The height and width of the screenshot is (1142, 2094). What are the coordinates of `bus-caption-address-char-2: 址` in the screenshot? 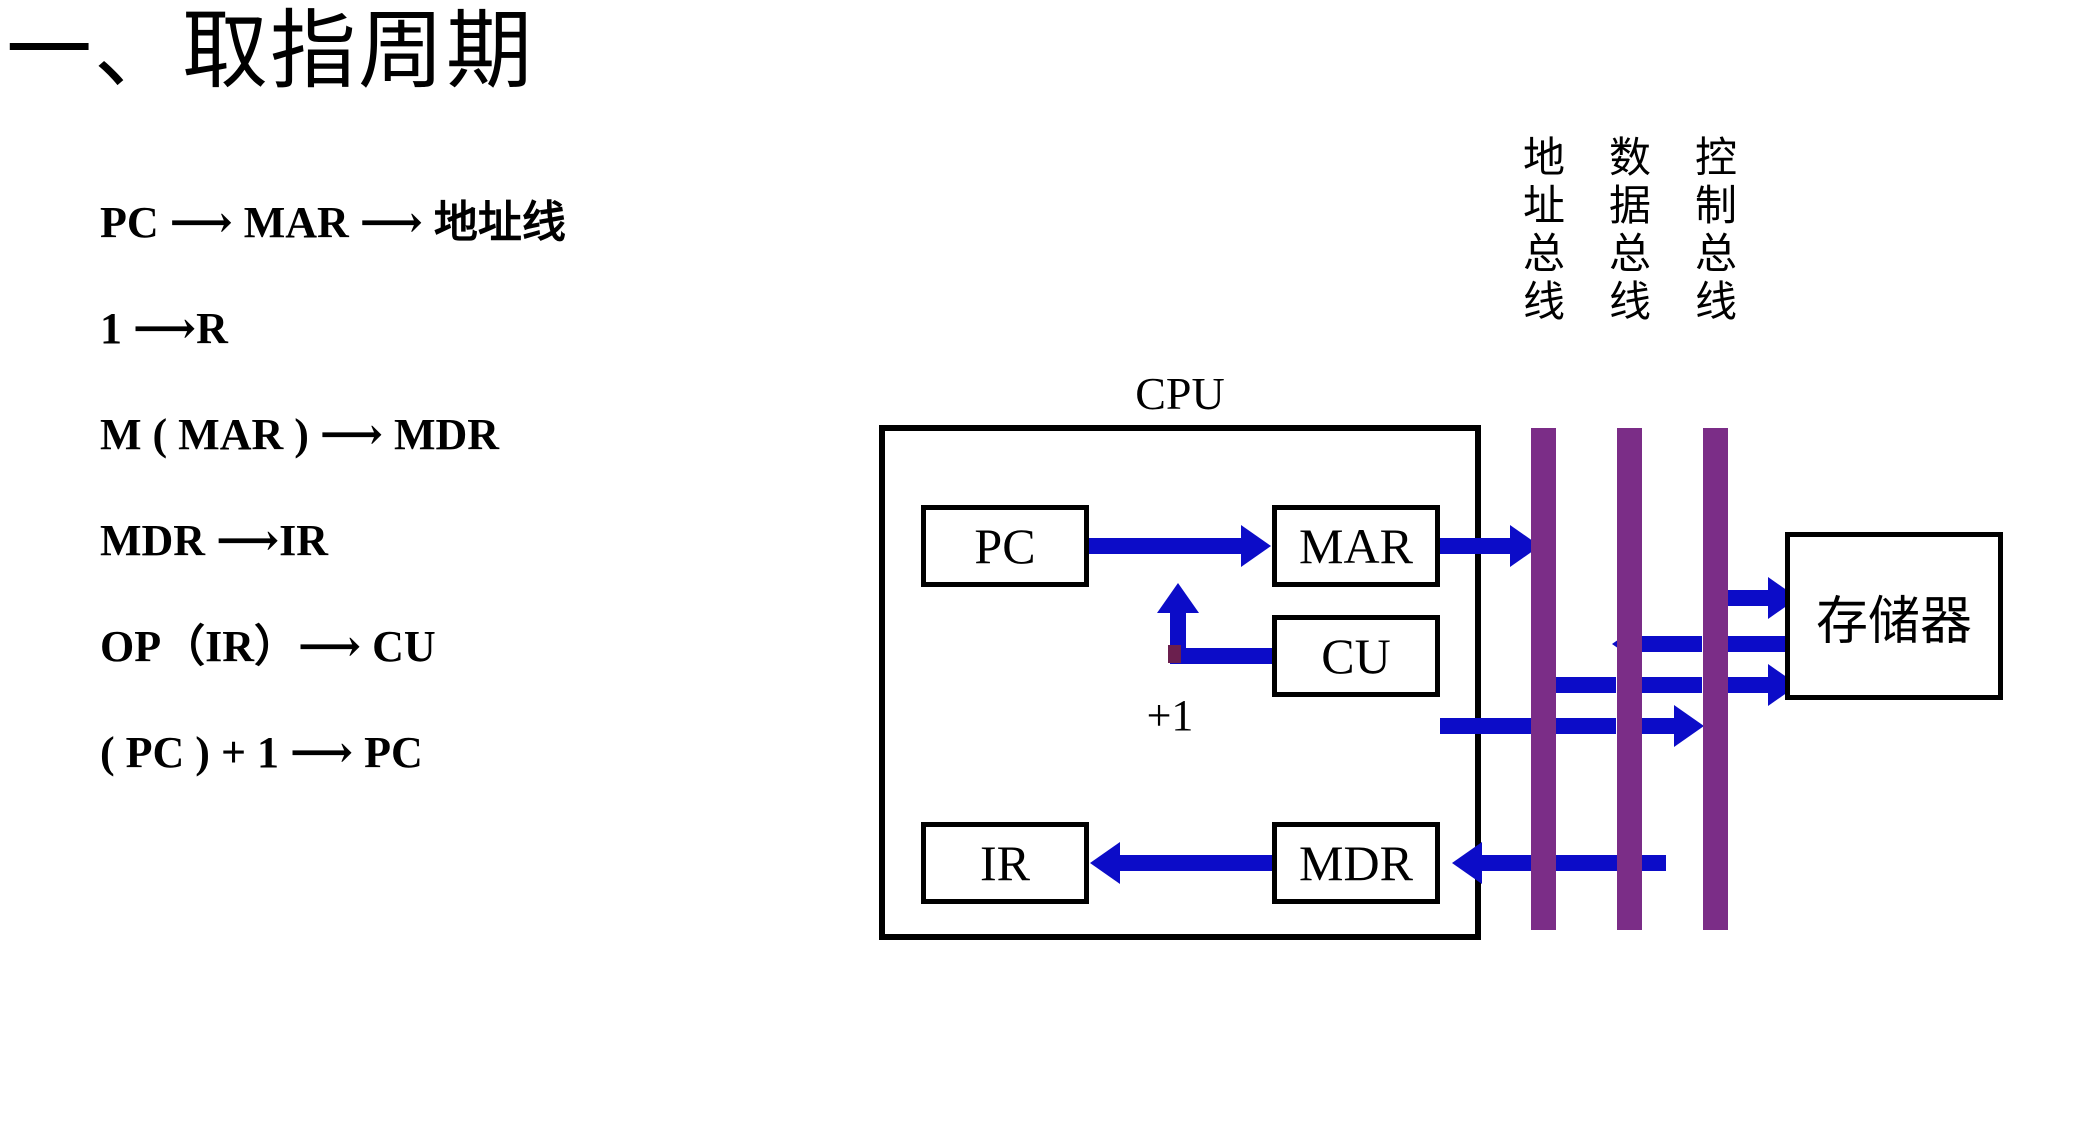 It's located at (1543, 205).